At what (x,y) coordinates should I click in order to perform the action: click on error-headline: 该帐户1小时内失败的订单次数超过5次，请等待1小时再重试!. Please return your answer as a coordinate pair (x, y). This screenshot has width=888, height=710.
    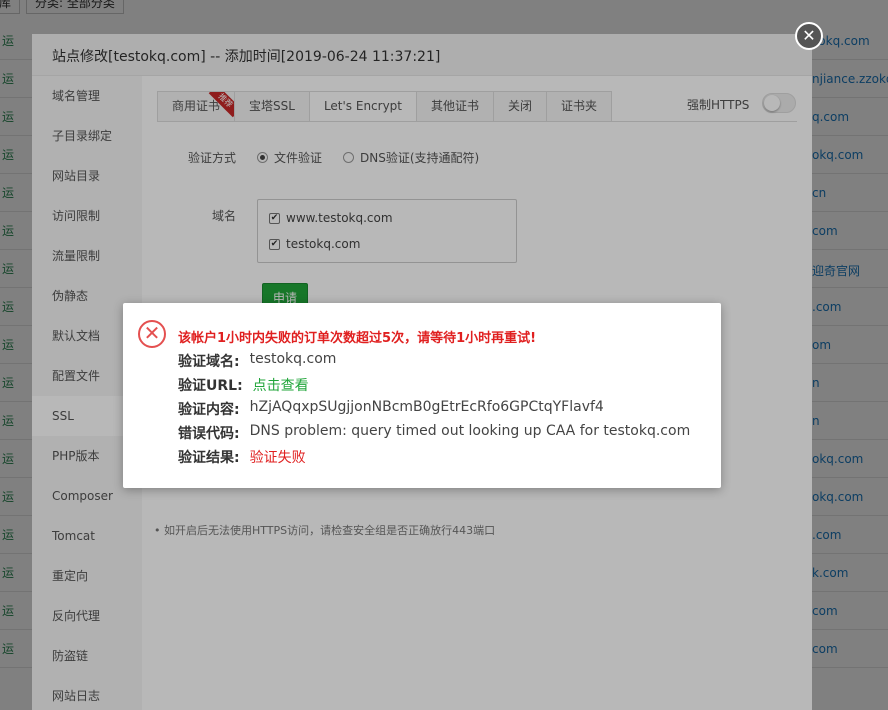
    Looking at the image, I should click on (357, 338).